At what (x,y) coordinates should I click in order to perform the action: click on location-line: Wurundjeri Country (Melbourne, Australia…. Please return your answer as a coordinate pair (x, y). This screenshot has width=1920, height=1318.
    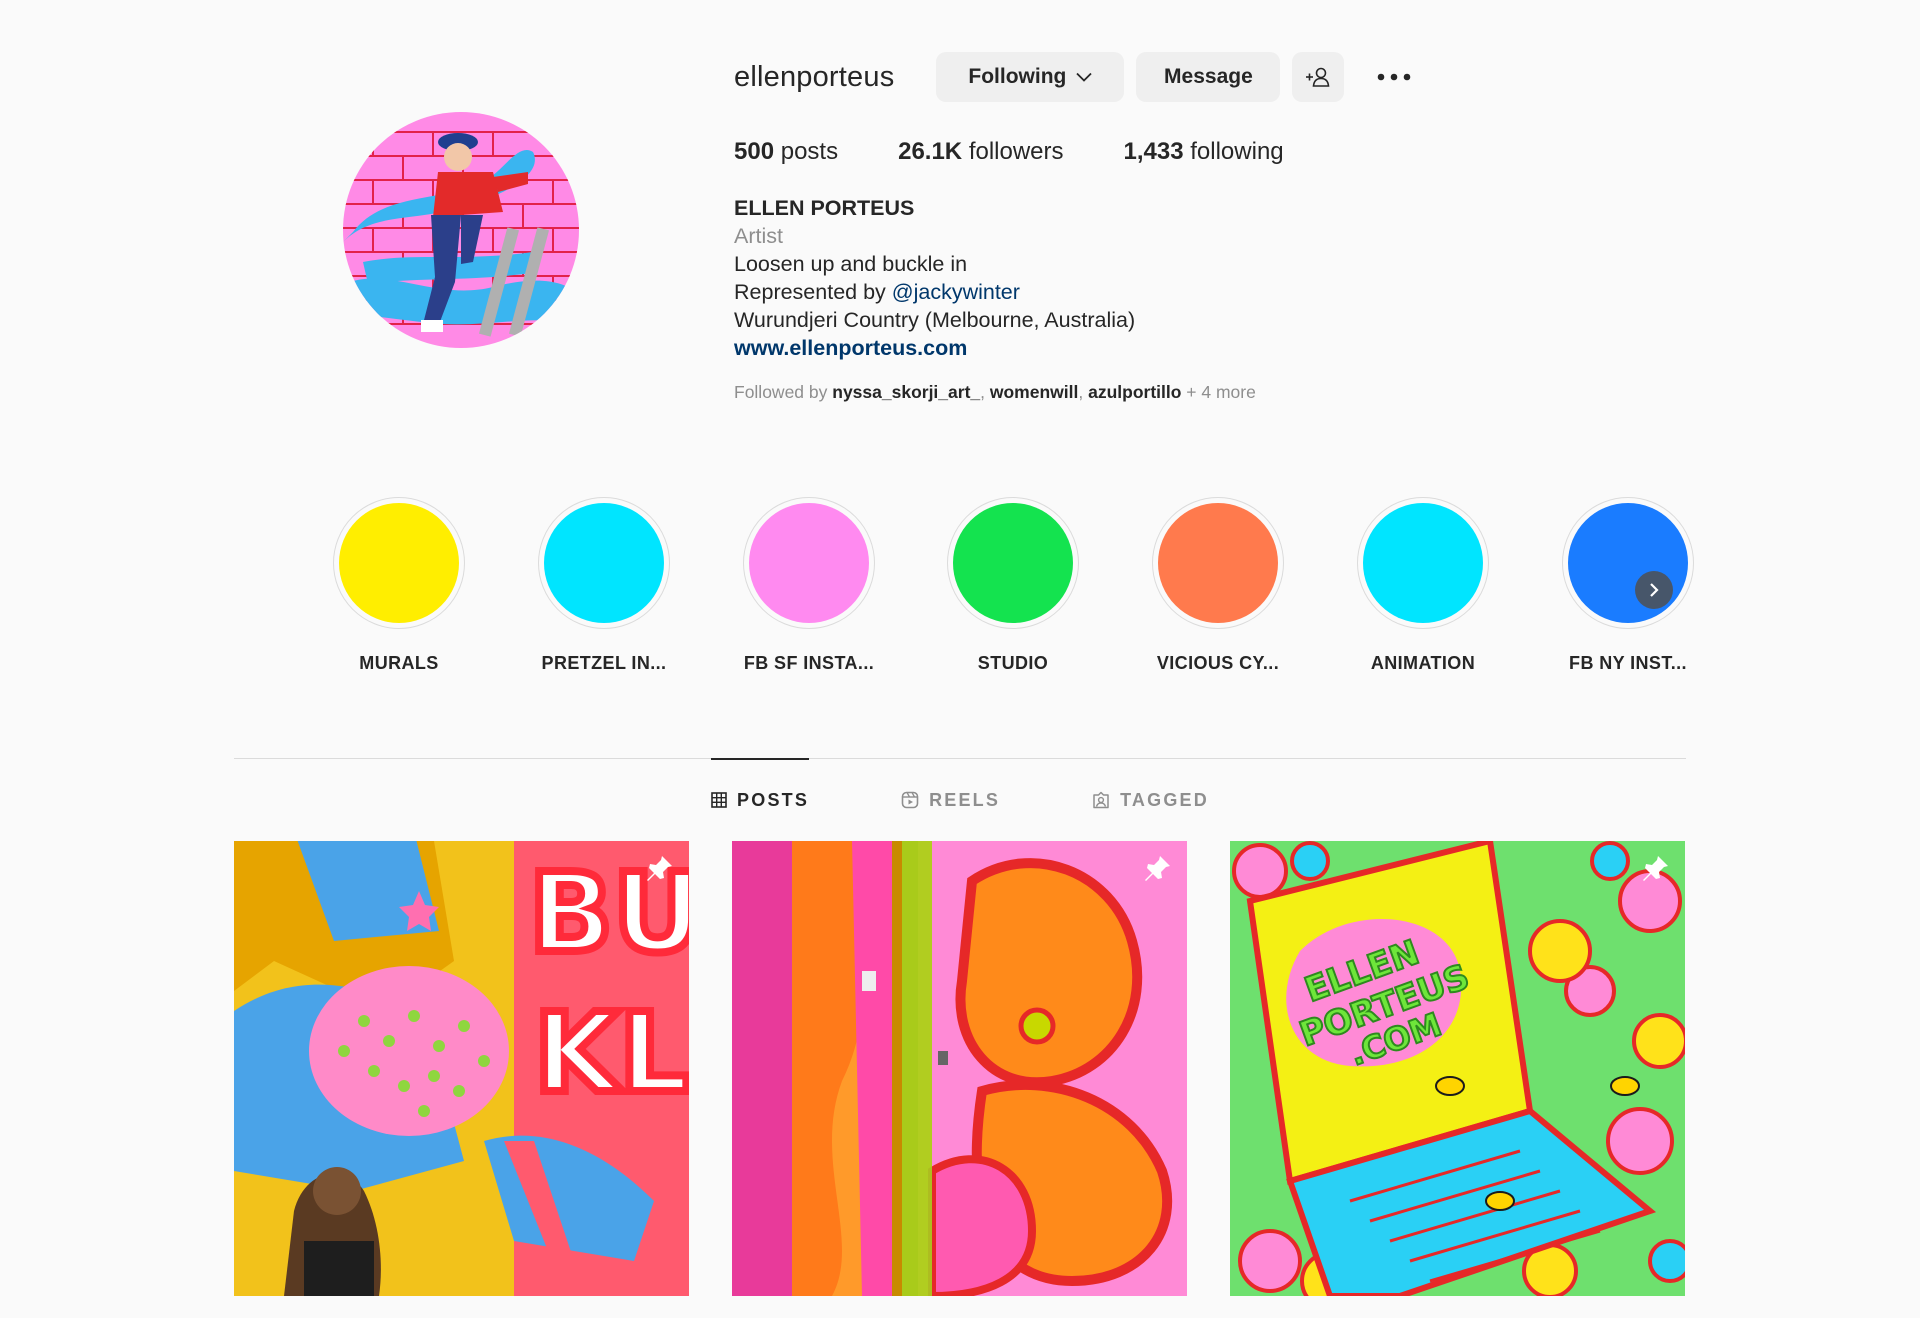
    Looking at the image, I should click on (935, 320).